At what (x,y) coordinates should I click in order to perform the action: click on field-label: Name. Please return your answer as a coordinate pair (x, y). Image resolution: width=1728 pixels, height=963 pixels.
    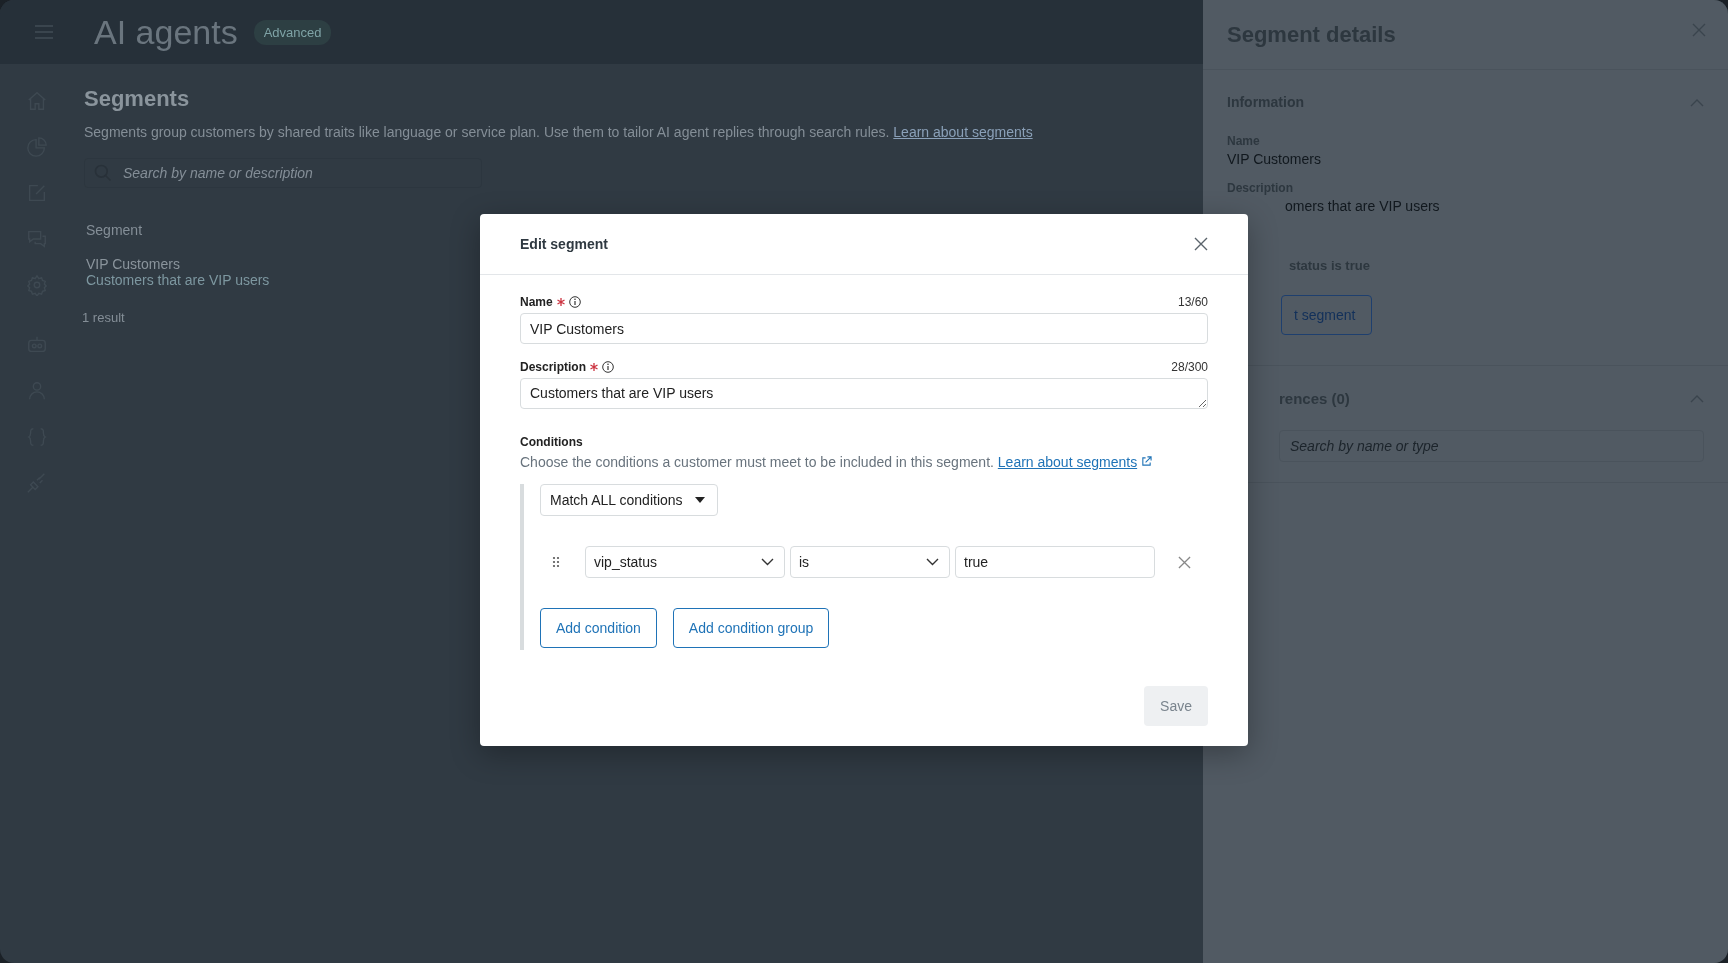
    Looking at the image, I should click on (536, 302).